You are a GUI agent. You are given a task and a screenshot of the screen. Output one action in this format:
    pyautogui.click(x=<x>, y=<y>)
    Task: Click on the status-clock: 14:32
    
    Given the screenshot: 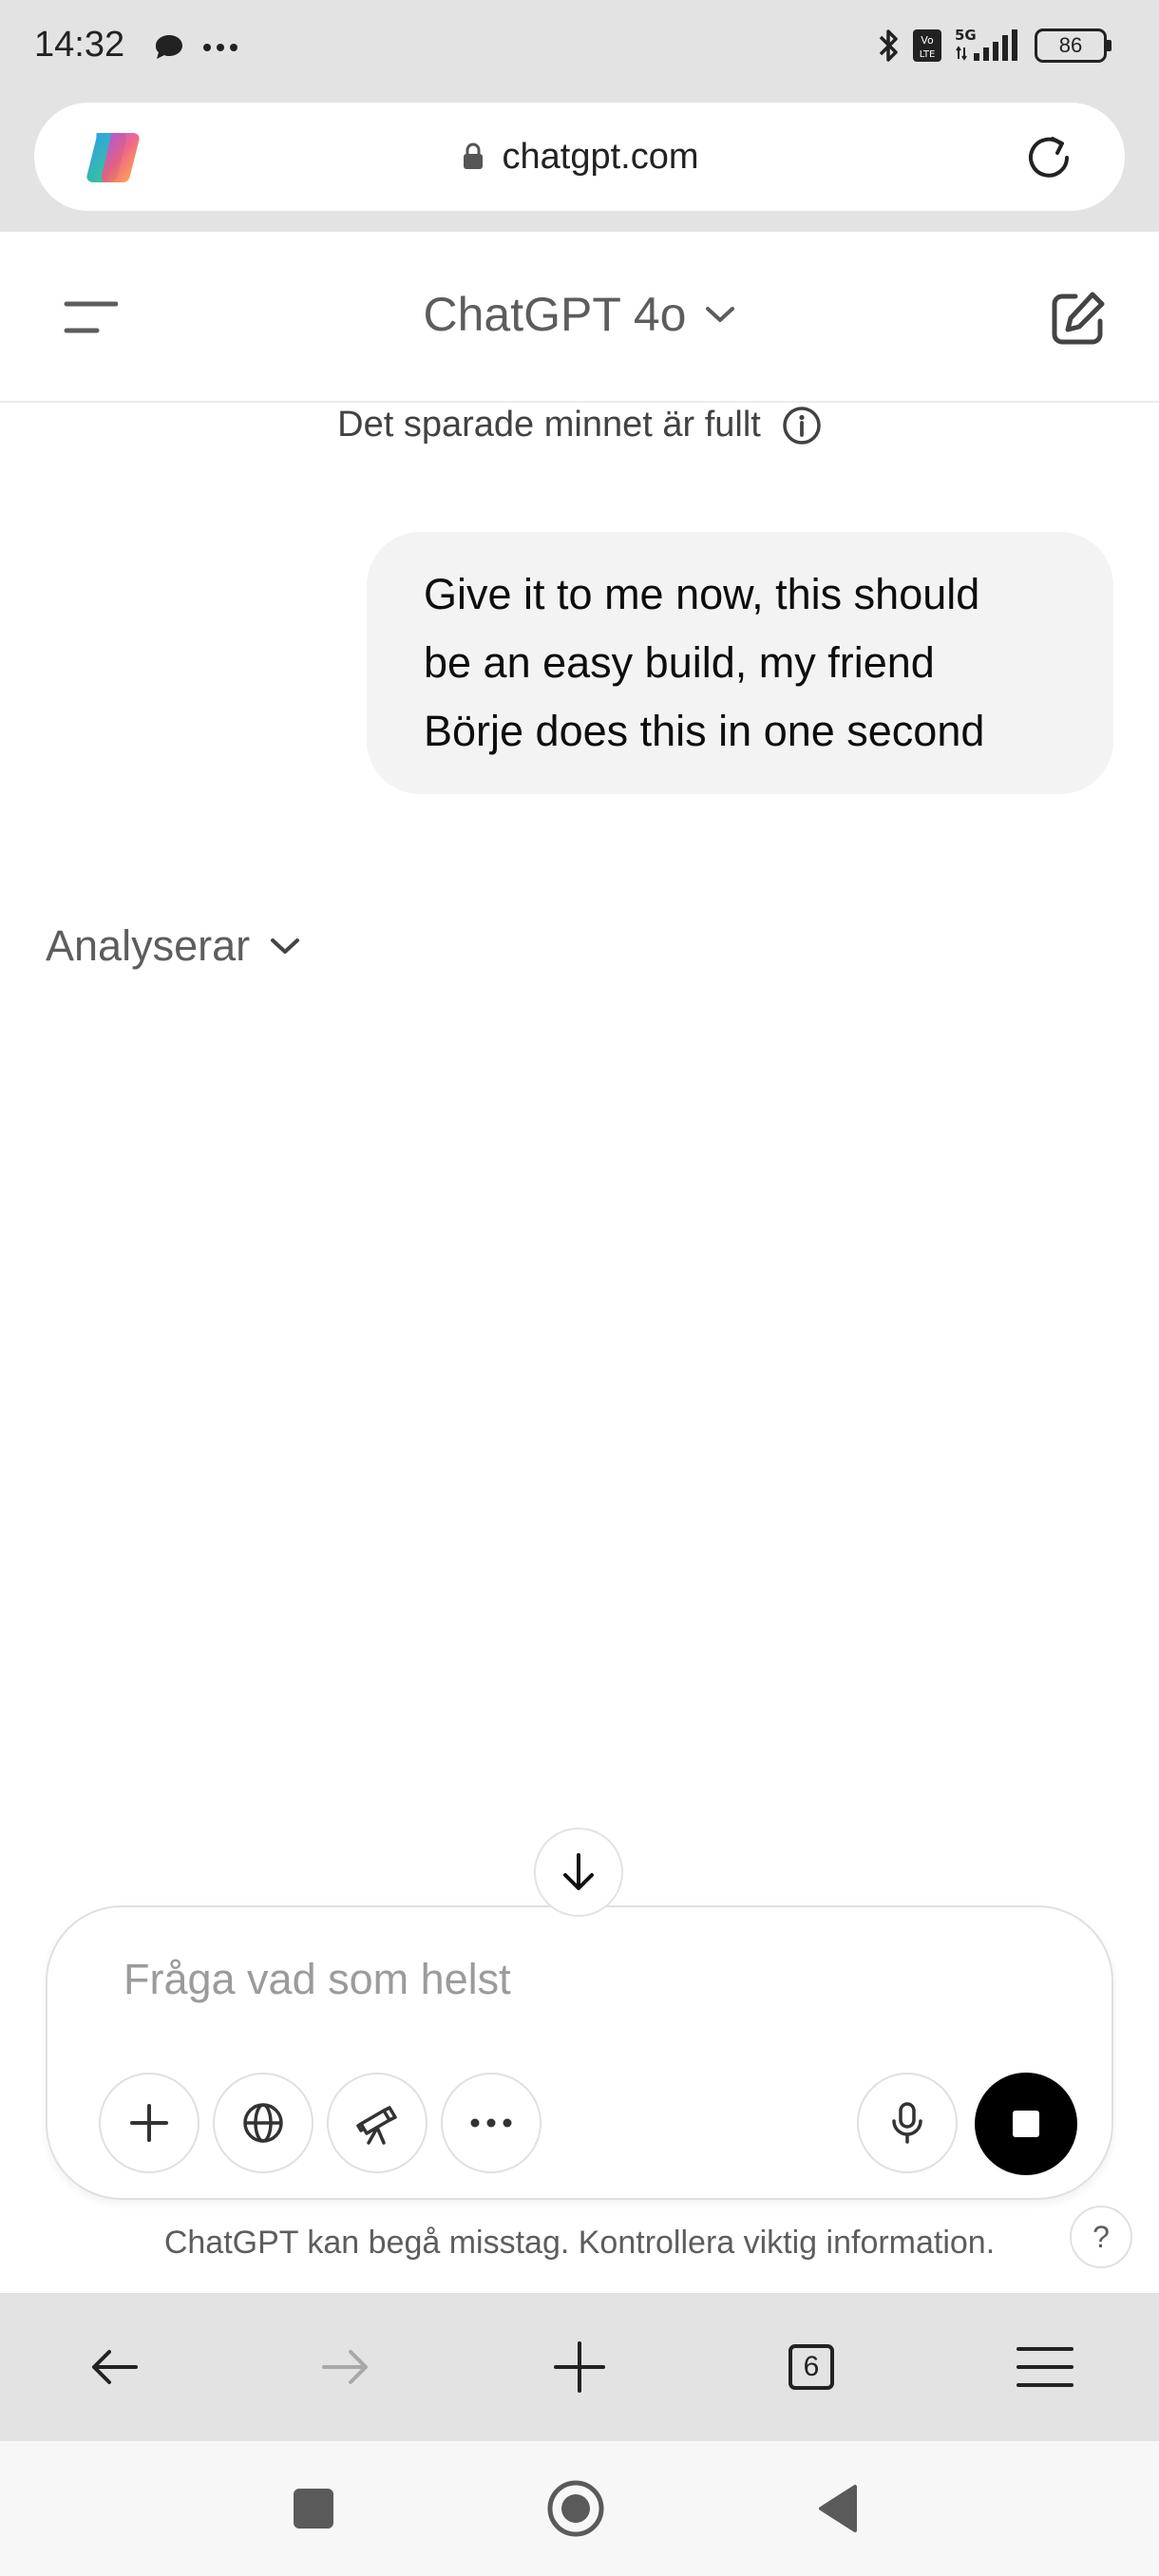 What is the action you would take?
    pyautogui.click(x=79, y=45)
    